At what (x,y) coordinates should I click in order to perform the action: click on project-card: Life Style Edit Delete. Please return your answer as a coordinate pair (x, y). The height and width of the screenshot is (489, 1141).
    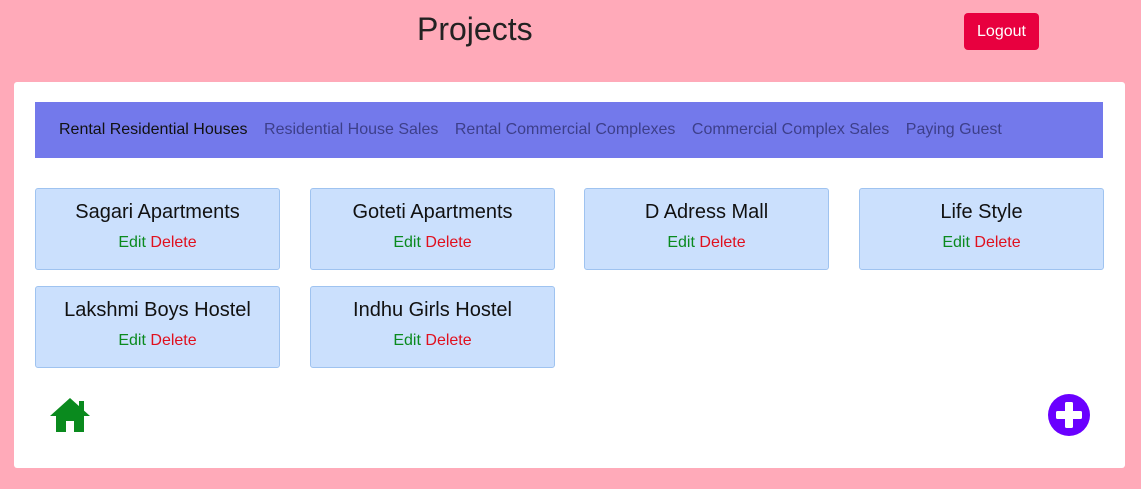
    Looking at the image, I should click on (981, 229).